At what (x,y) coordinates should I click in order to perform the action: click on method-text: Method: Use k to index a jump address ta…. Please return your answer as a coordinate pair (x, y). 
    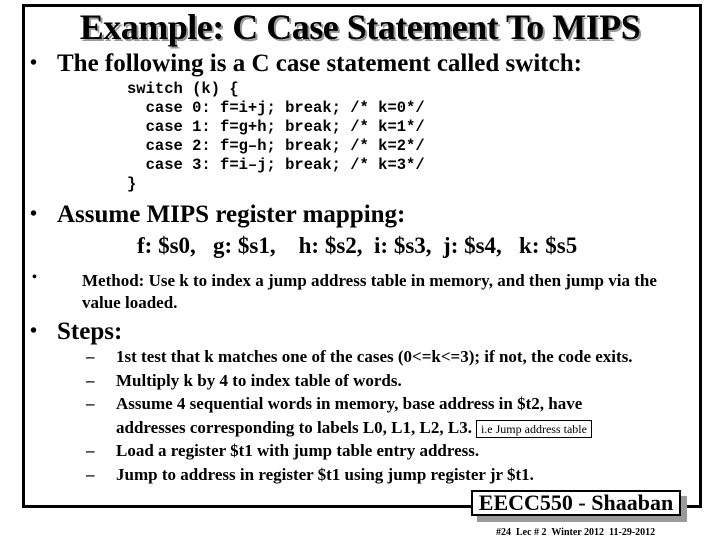
    Looking at the image, I should click on (369, 291).